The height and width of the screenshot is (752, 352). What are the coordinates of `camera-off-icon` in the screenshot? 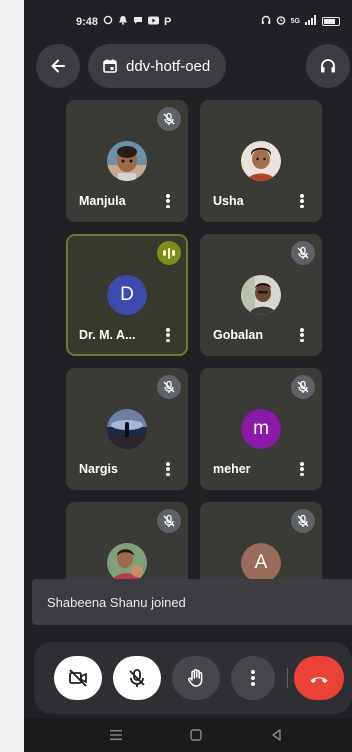 It's located at (78, 678).